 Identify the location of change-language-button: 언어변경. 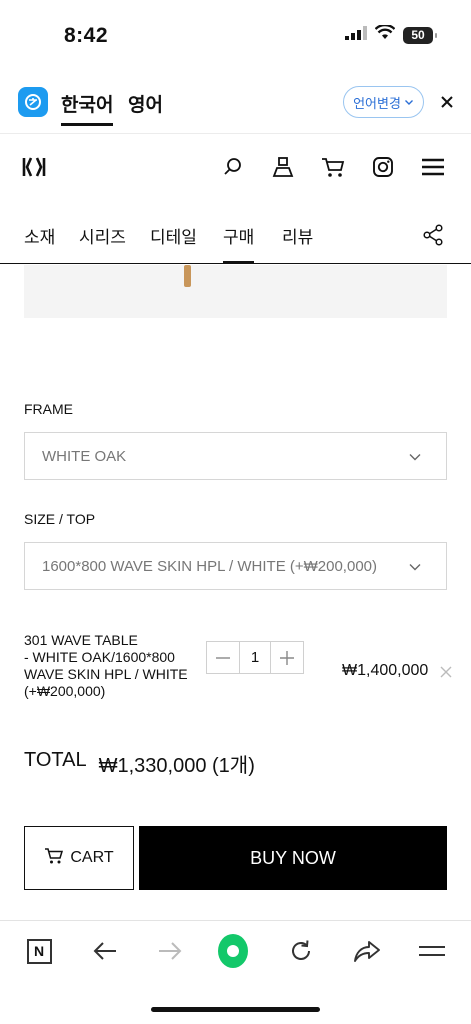
(383, 102).